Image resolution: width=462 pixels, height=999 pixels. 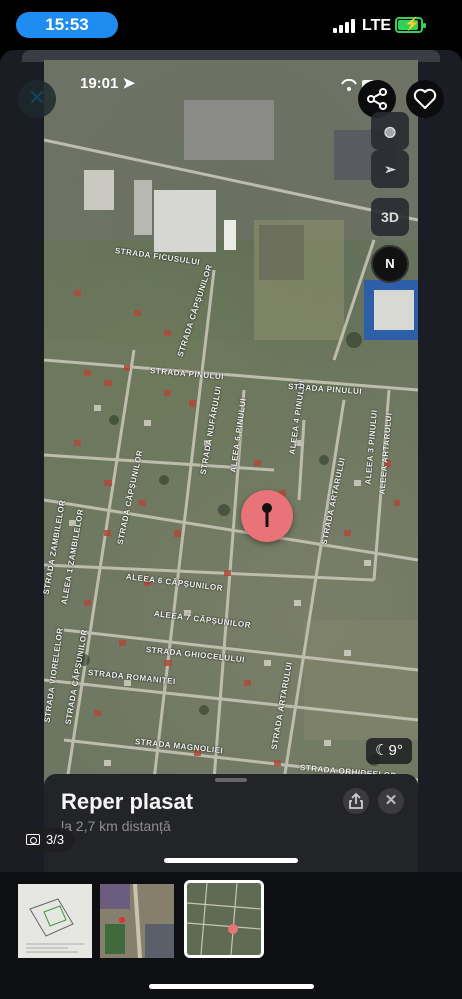 I want to click on globe-icon: ◍, so click(x=390, y=131).